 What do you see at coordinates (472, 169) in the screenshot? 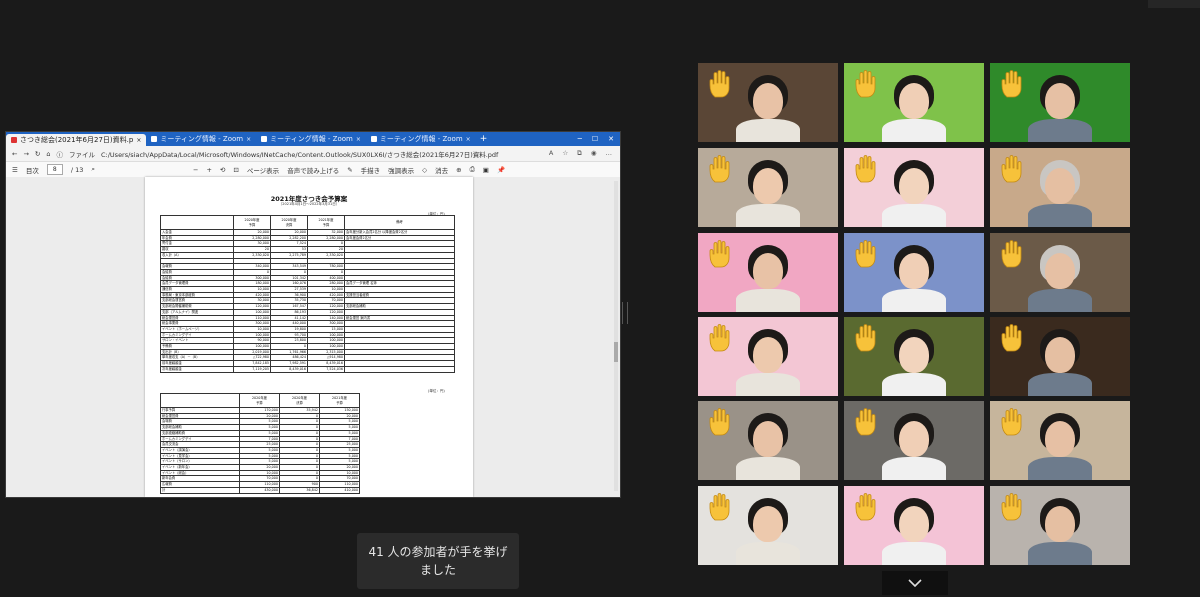
I see `print-icon: ⎙` at bounding box center [472, 169].